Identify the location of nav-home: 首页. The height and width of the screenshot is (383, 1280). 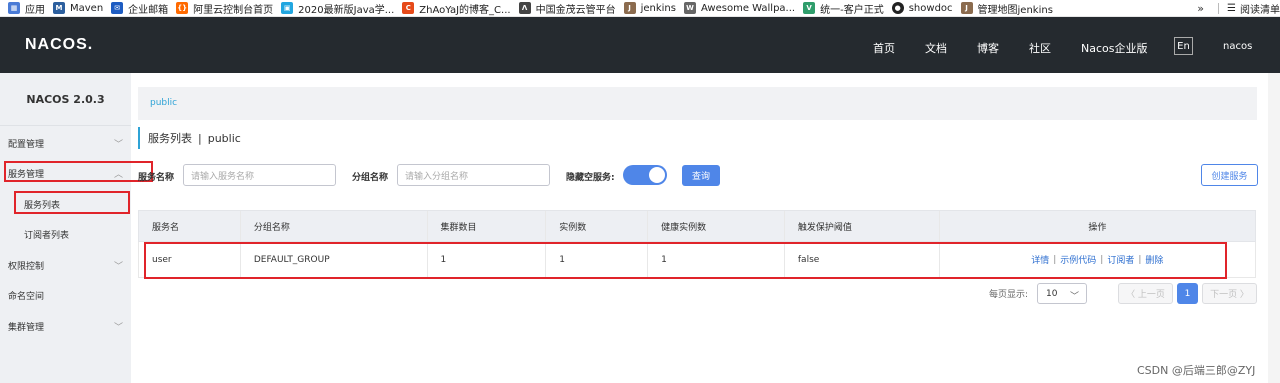
(884, 48).